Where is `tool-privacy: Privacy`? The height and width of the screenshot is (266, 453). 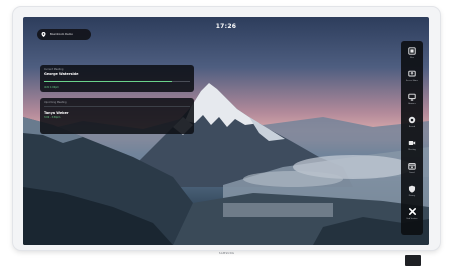 tool-privacy: Privacy is located at coordinates (412, 195).